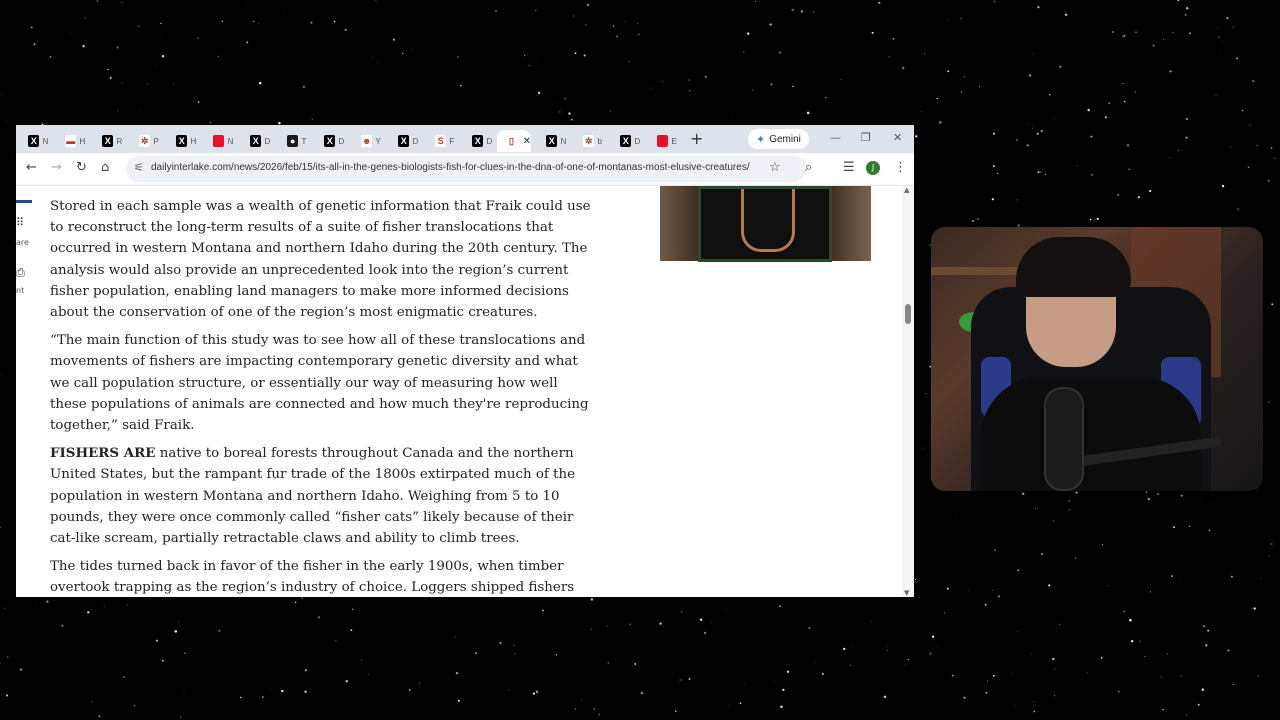 Image resolution: width=1280 pixels, height=720 pixels. I want to click on share-label-fragment: are, so click(22, 242).